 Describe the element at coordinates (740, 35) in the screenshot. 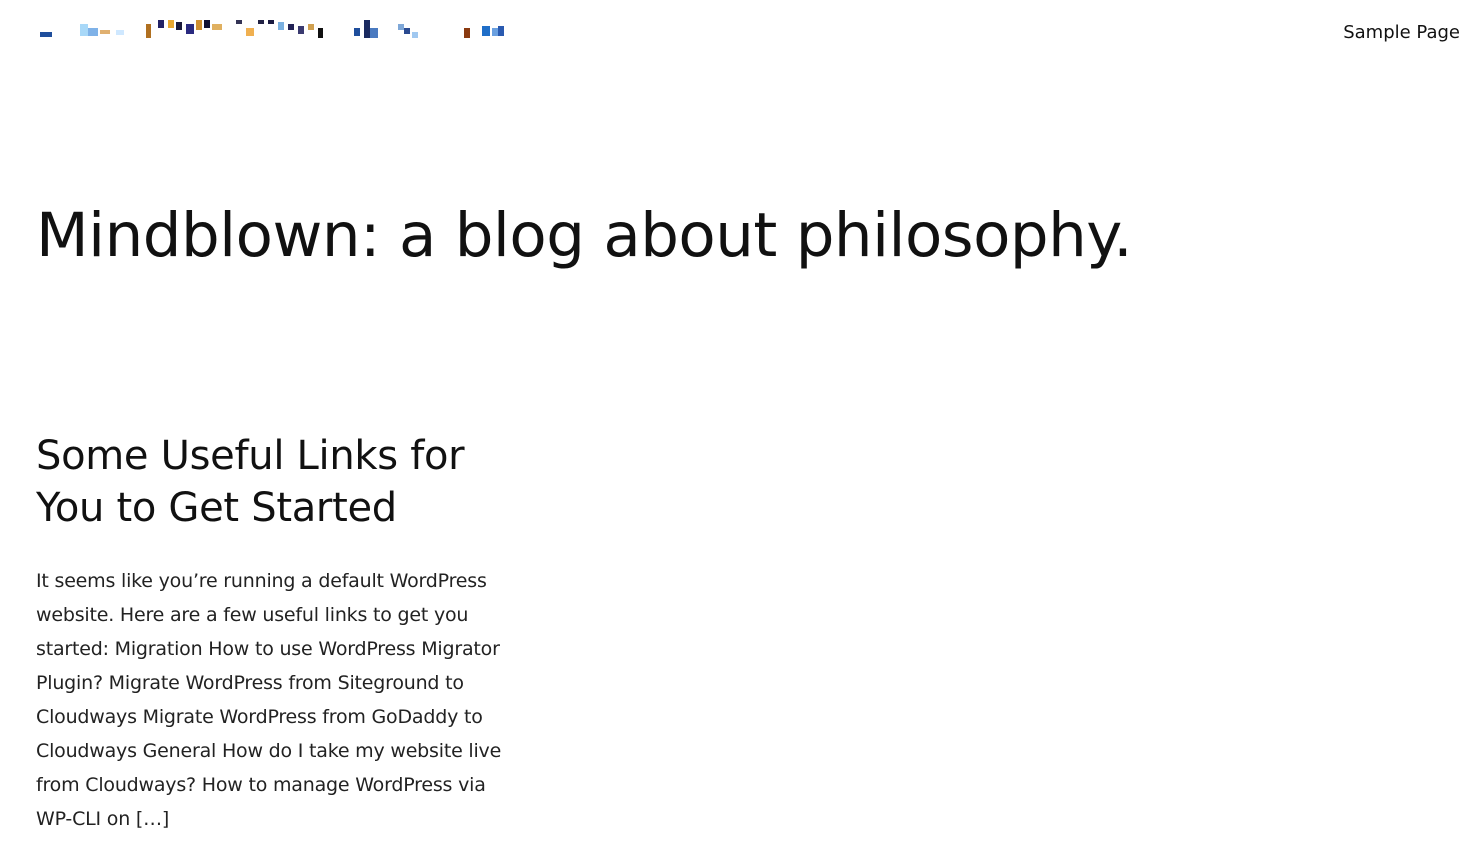

I see `site-header: Sample Page` at that location.